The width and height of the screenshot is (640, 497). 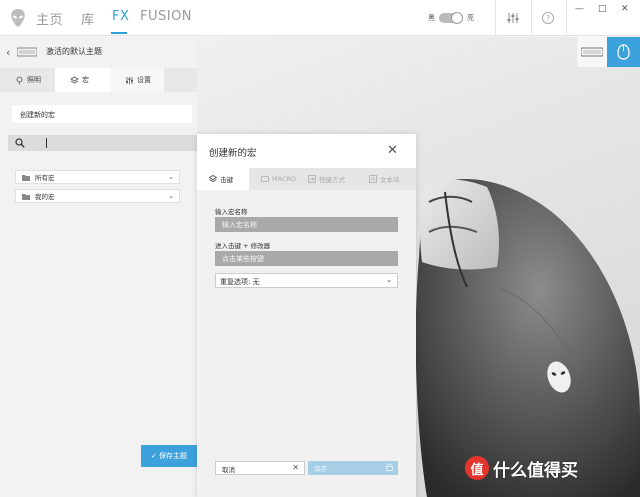 What do you see at coordinates (295, 467) in the screenshot?
I see `close-icon: ✕` at bounding box center [295, 467].